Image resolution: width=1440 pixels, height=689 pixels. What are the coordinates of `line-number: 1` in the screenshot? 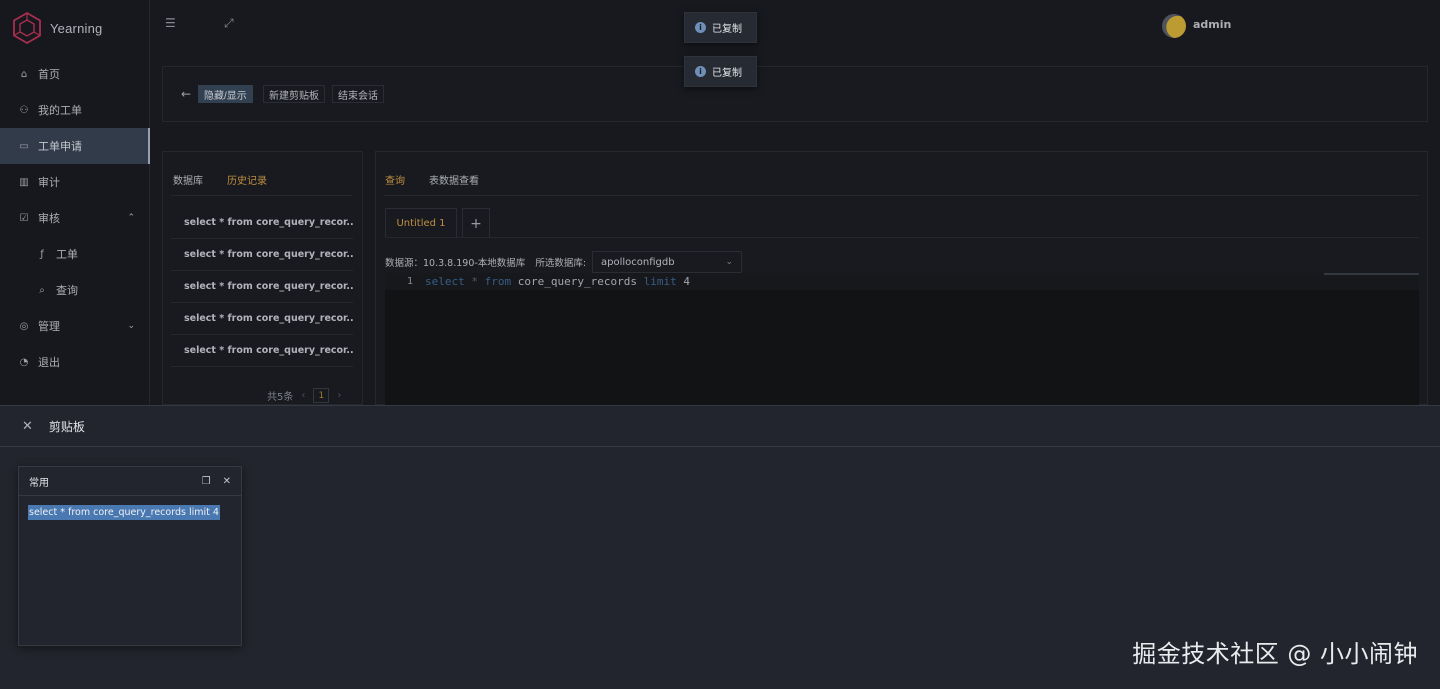 It's located at (409, 281).